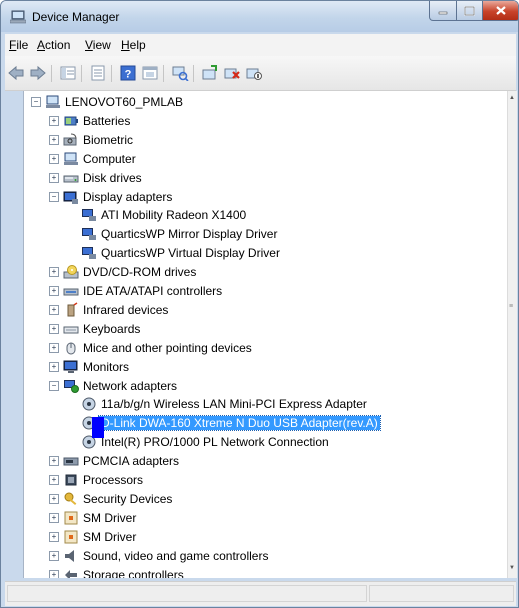 The width and height of the screenshot is (519, 608). I want to click on tree-category: + Biometric, so click(266, 140).